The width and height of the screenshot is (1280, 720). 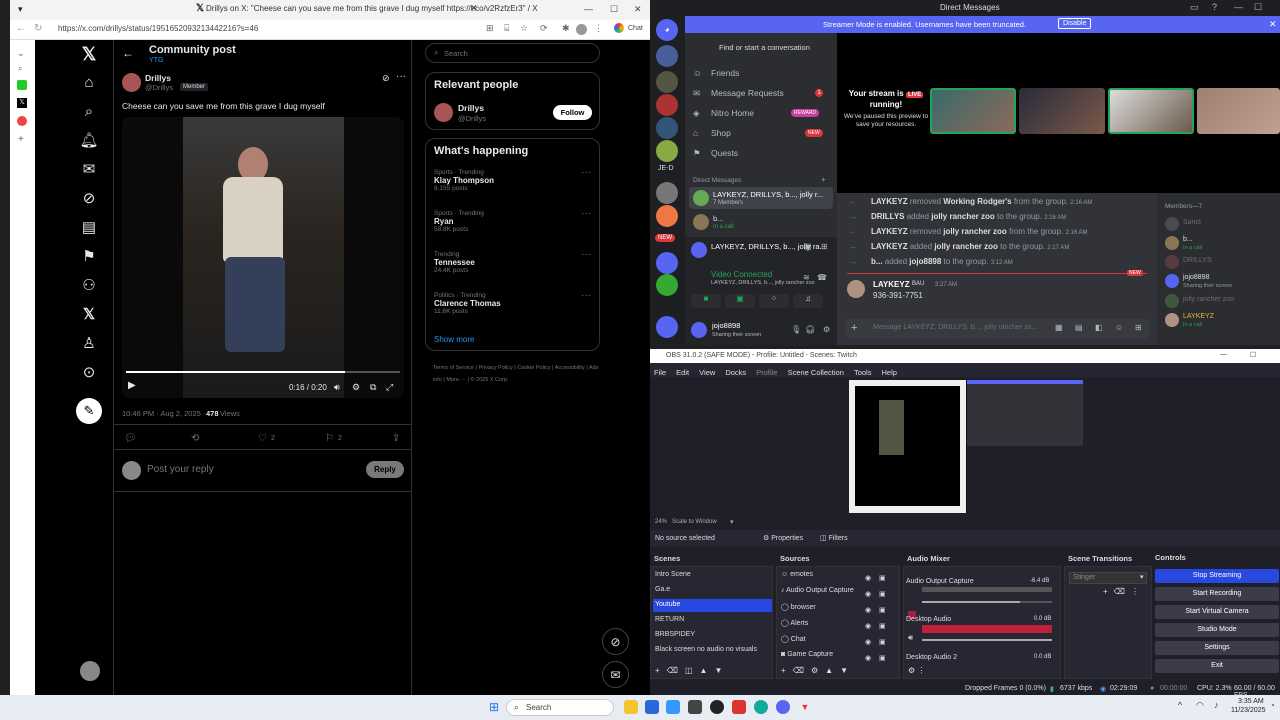 What do you see at coordinates (615, 674) in the screenshot?
I see `messages-float-button: ✉` at bounding box center [615, 674].